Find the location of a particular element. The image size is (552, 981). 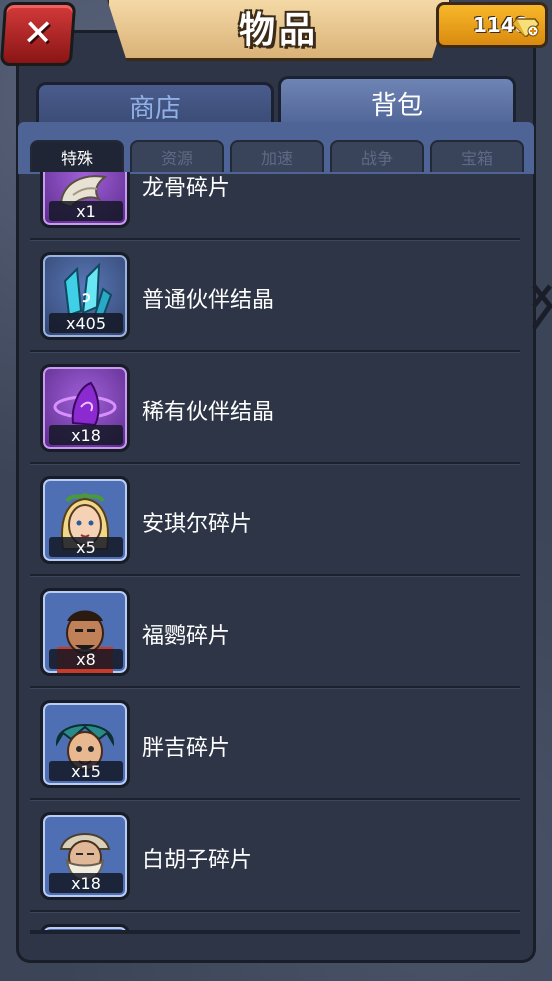

subtab-speedup: 加速 is located at coordinates (277, 156).